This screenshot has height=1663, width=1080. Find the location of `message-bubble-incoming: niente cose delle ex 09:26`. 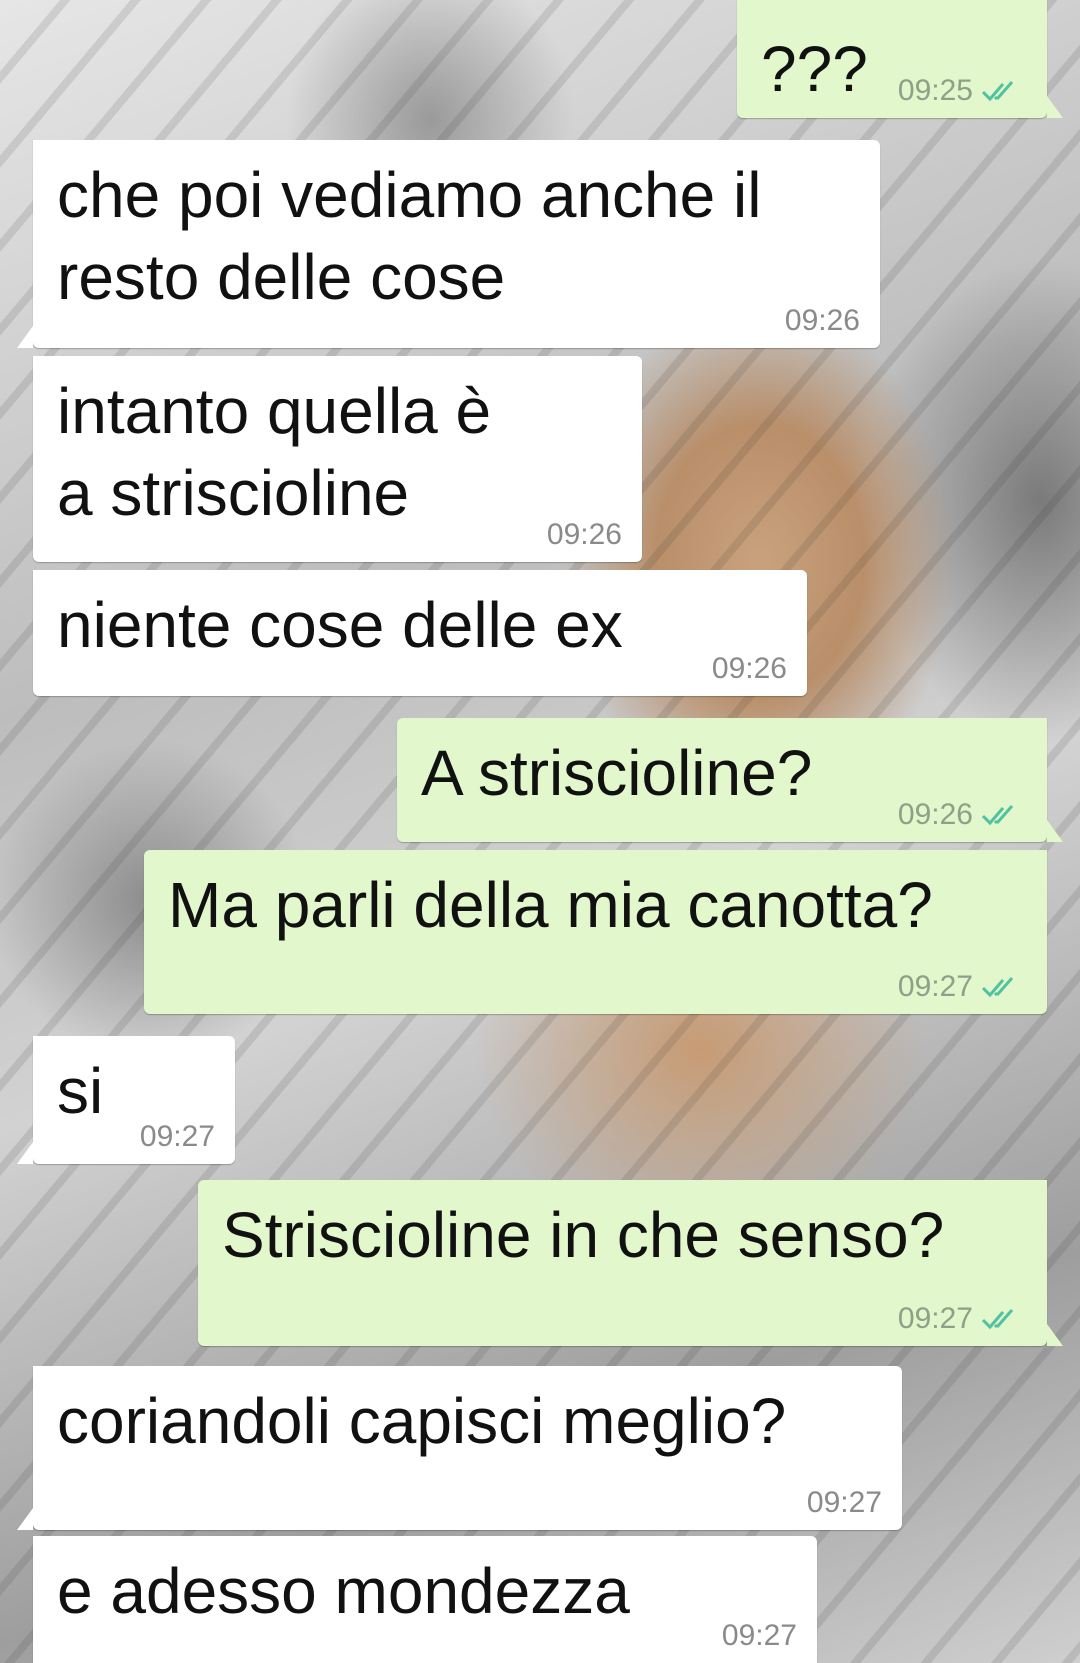

message-bubble-incoming: niente cose delle ex 09:26 is located at coordinates (420, 633).